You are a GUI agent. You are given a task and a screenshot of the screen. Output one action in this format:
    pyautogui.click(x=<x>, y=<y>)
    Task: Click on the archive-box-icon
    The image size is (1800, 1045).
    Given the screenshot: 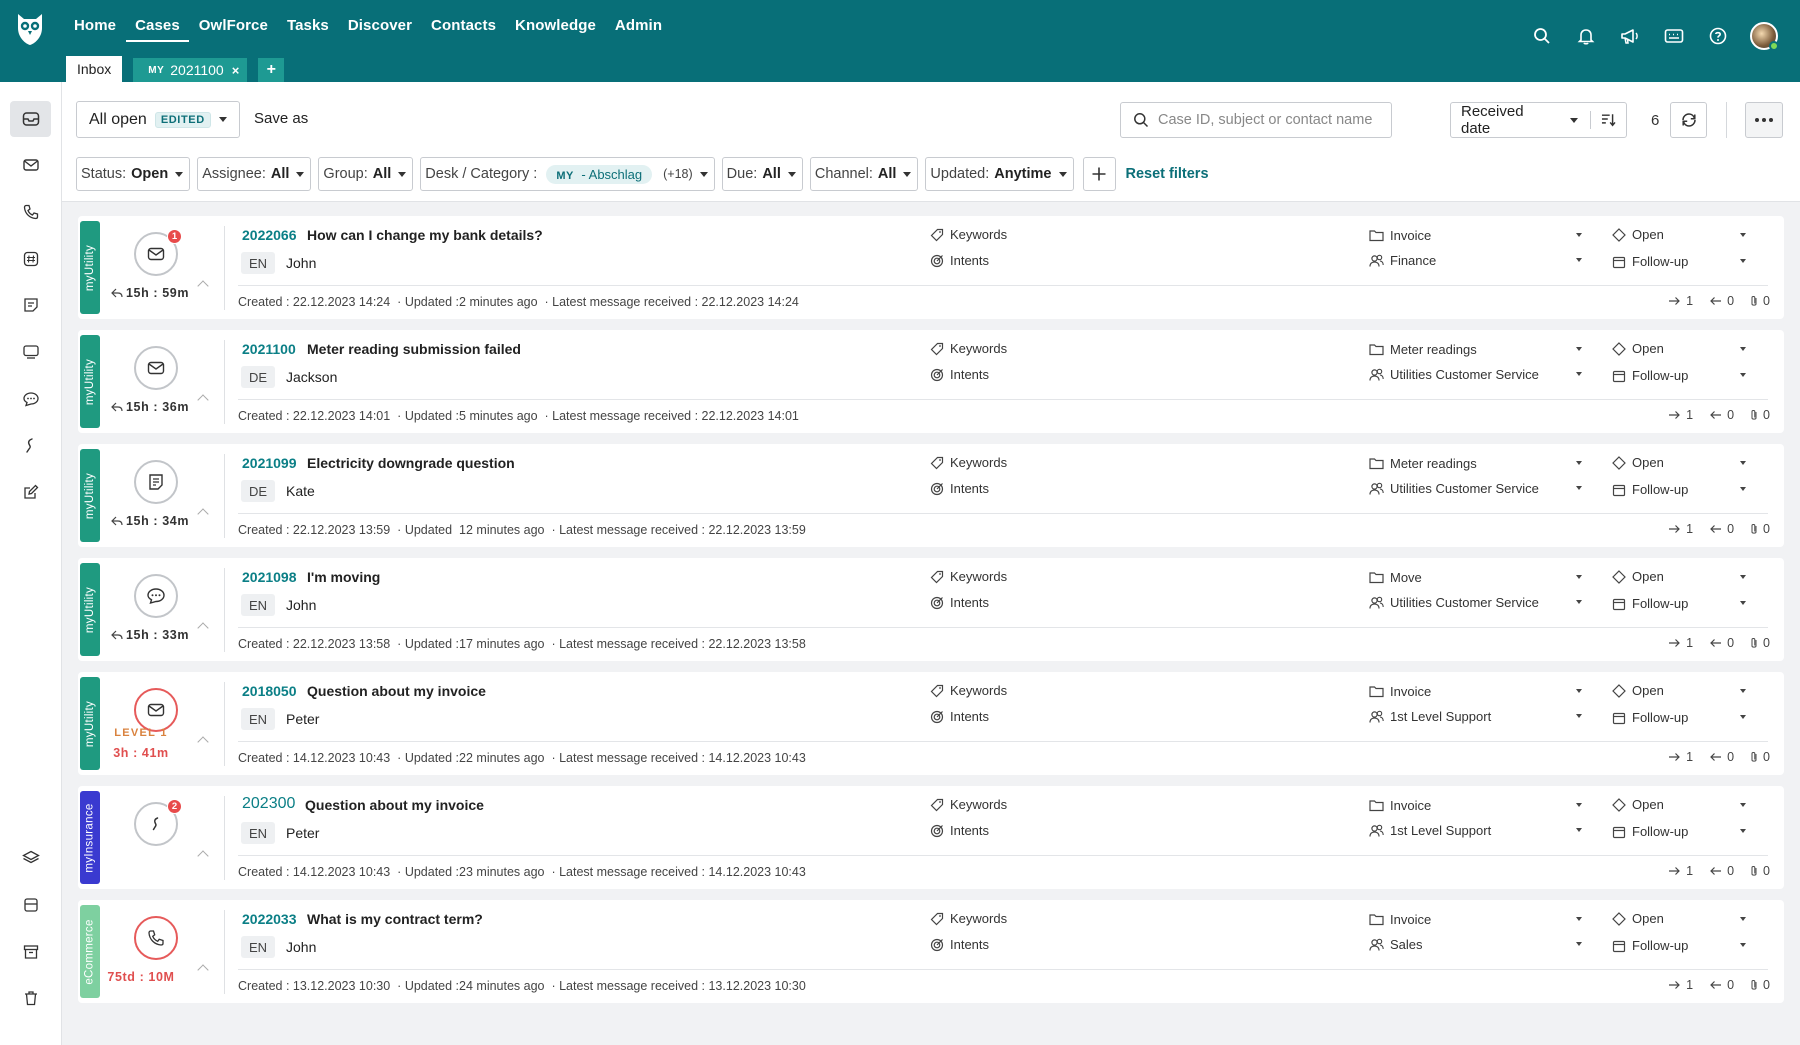 What is the action you would take?
    pyautogui.click(x=30, y=905)
    